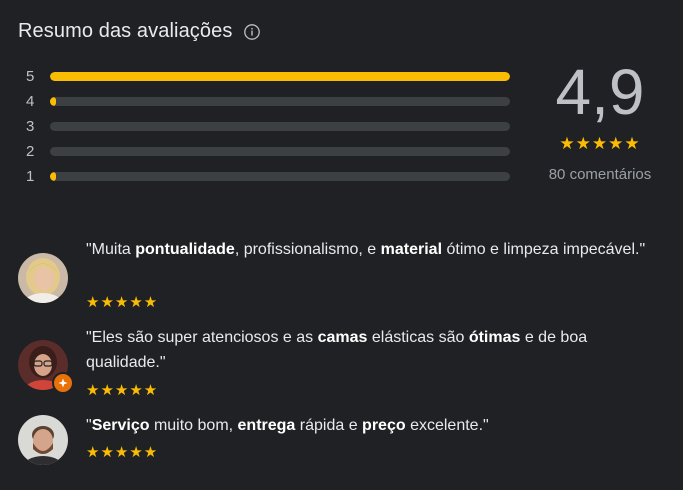 This screenshot has width=683, height=490. What do you see at coordinates (193, 425) in the screenshot?
I see `review-text-part: muito bom,` at bounding box center [193, 425].